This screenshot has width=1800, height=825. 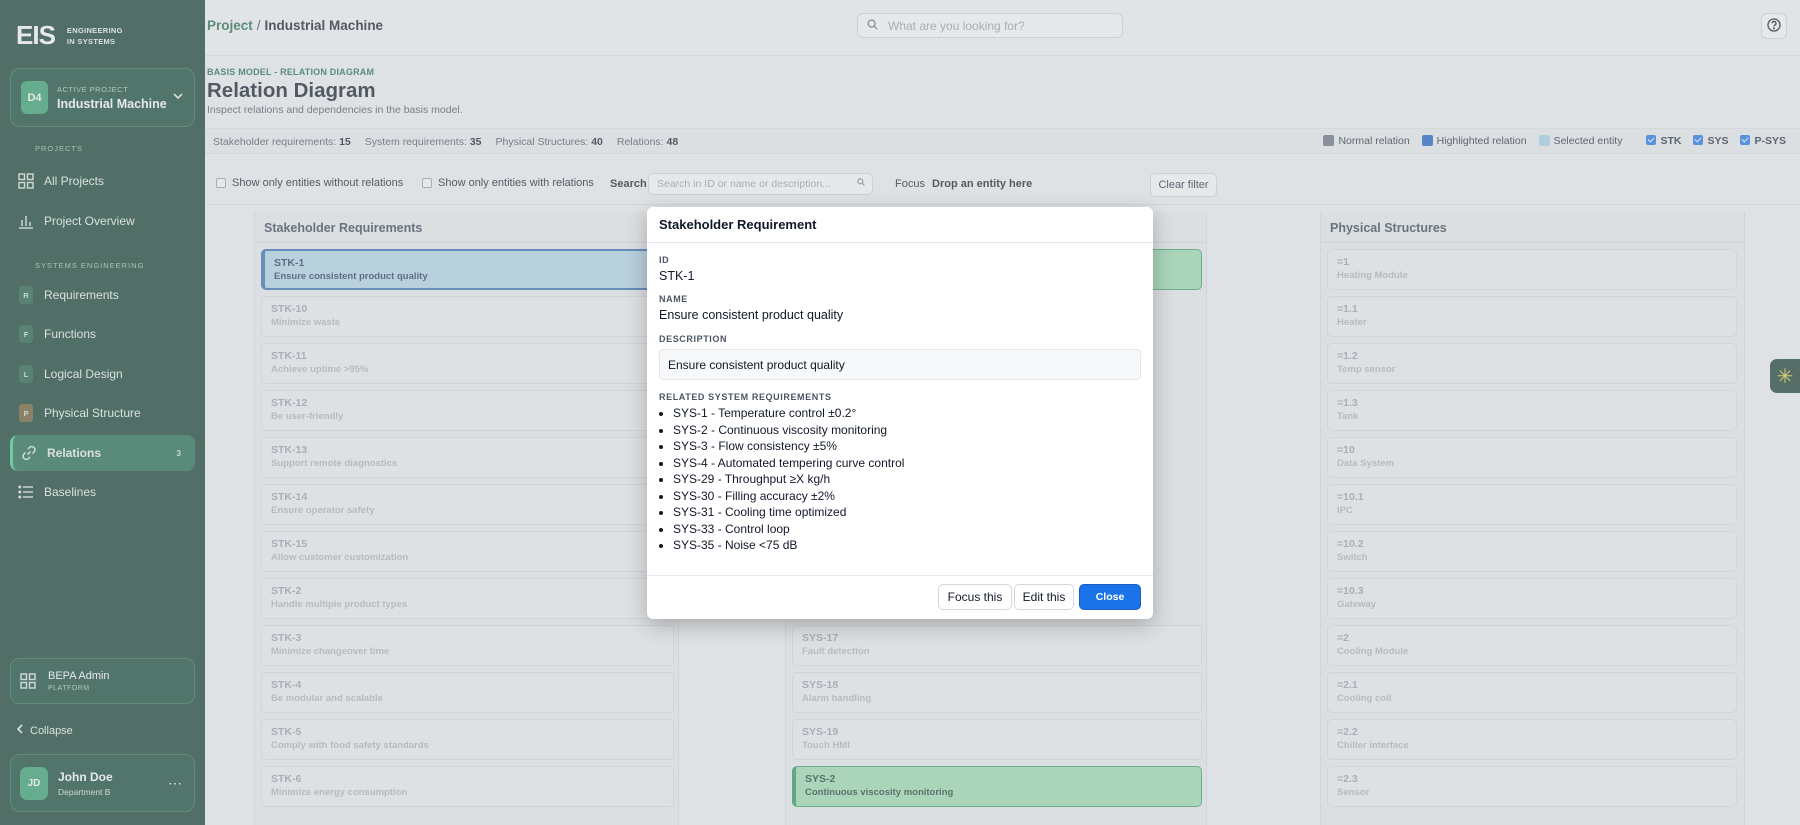 What do you see at coordinates (907, 529) in the screenshot?
I see `list-item: SYS-33 - Control loop` at bounding box center [907, 529].